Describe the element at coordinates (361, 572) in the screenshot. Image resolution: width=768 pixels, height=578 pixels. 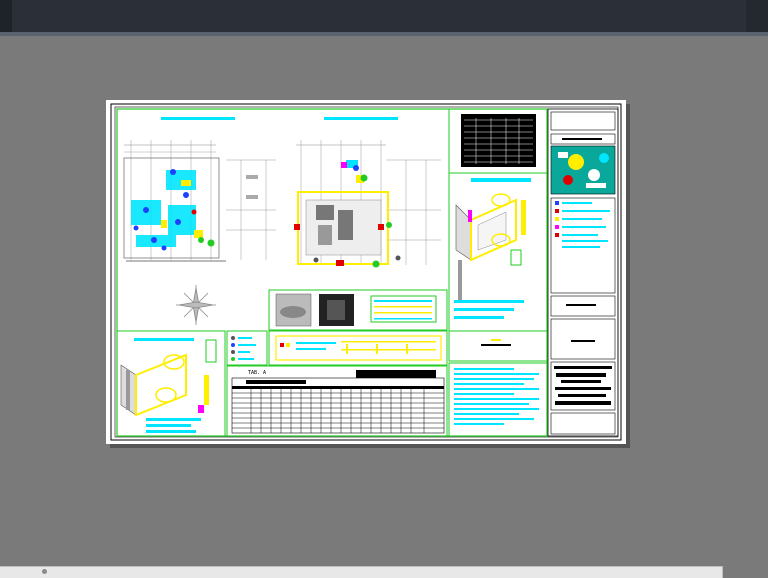
I see `status-bar` at that location.